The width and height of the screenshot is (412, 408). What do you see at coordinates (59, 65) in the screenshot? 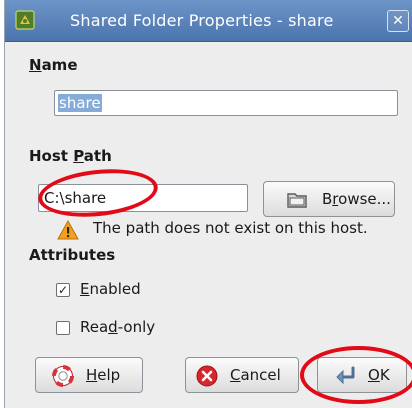
I see `name-label-rest: ame` at bounding box center [59, 65].